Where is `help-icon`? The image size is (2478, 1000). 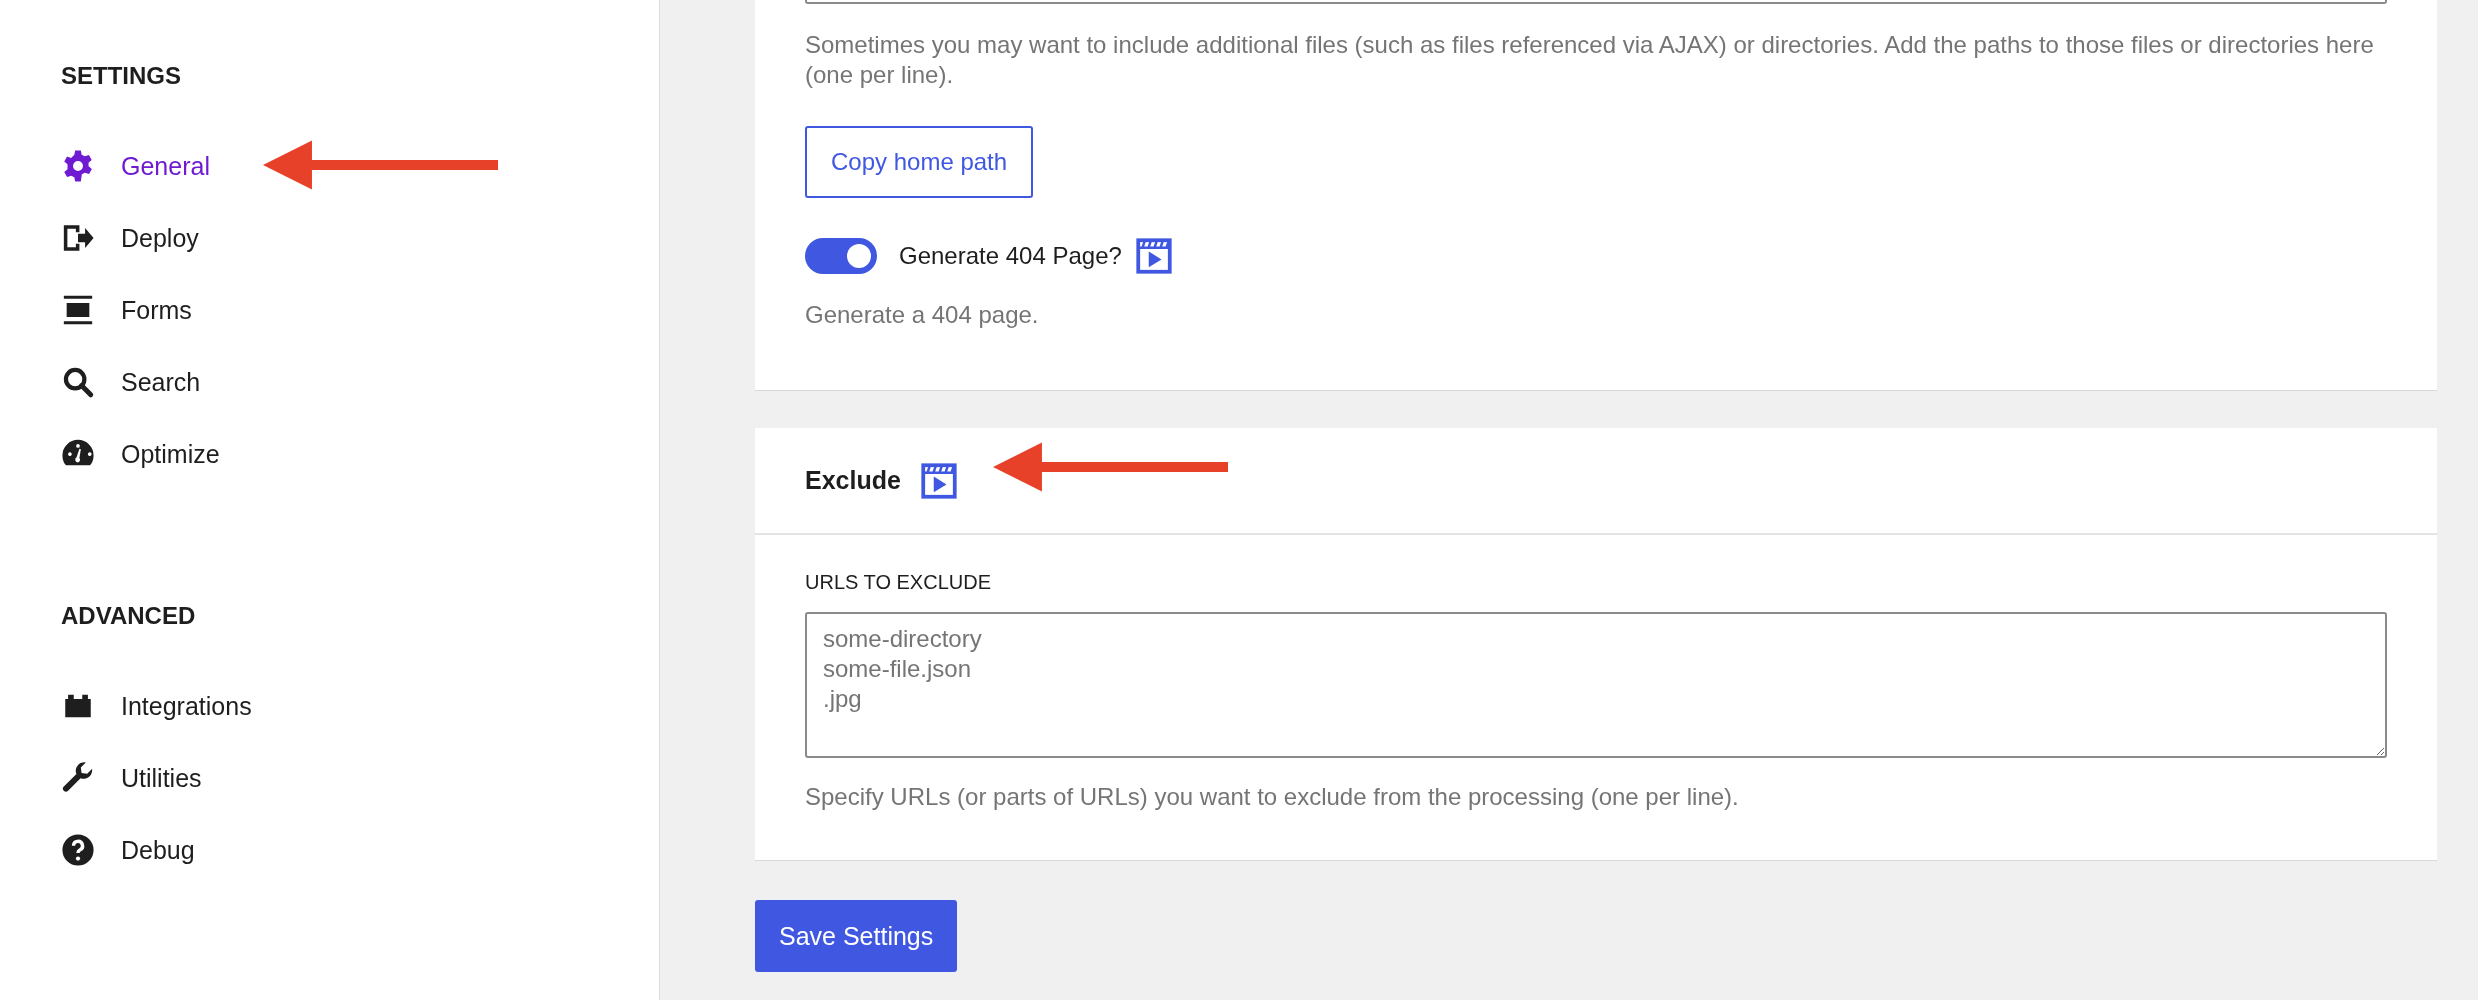
help-icon is located at coordinates (78, 850).